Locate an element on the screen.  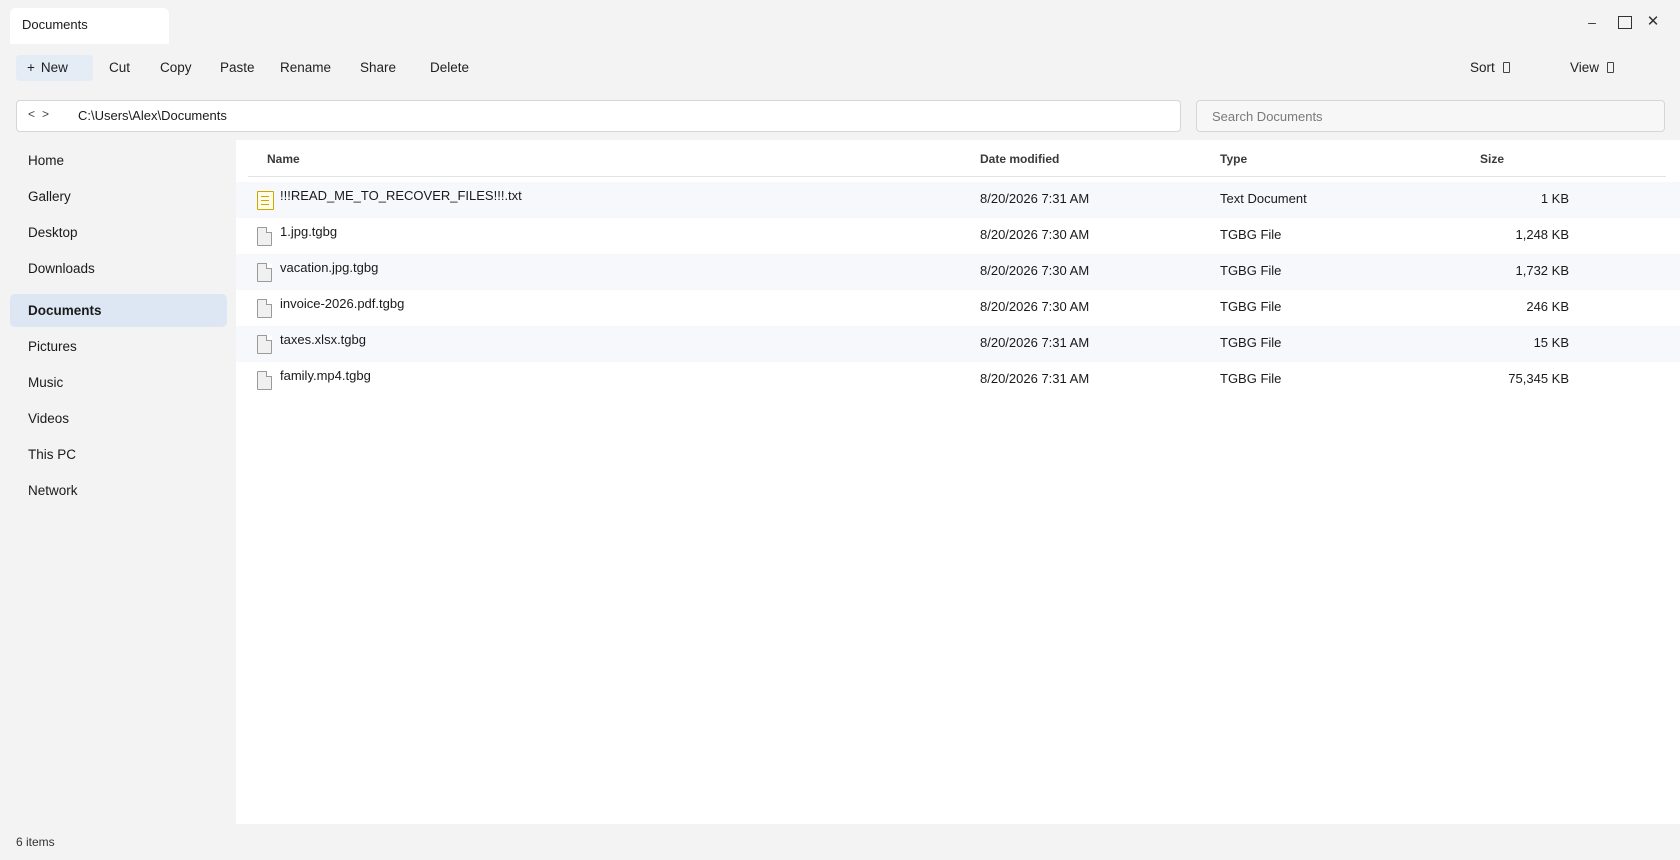
file-name: taxes.xlsx.tgbg is located at coordinates (323, 339).